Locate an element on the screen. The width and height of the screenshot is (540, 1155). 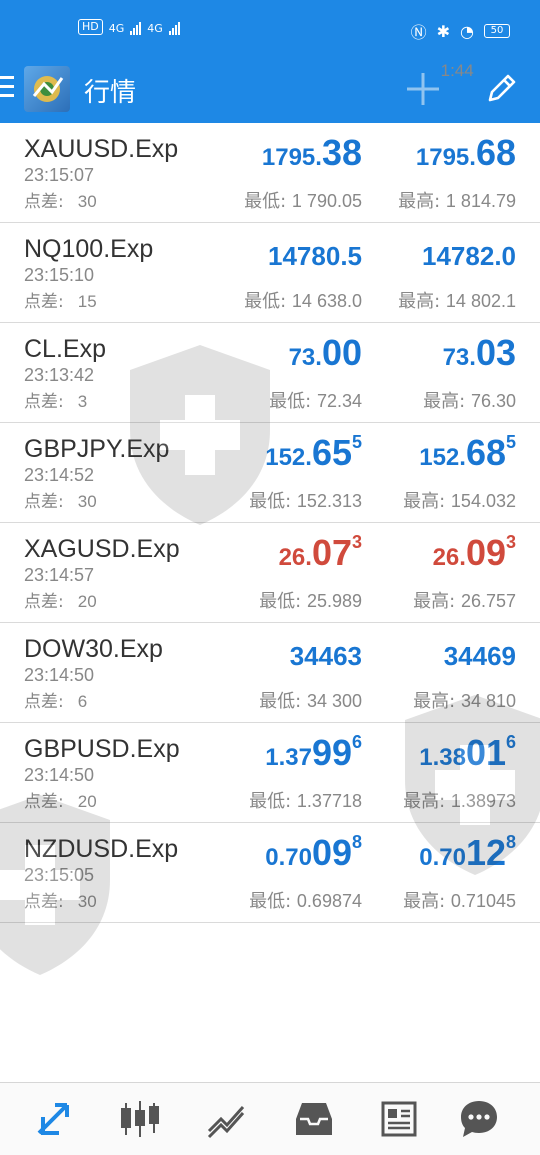
high-value: 26.757 is located at coordinates (488, 601).